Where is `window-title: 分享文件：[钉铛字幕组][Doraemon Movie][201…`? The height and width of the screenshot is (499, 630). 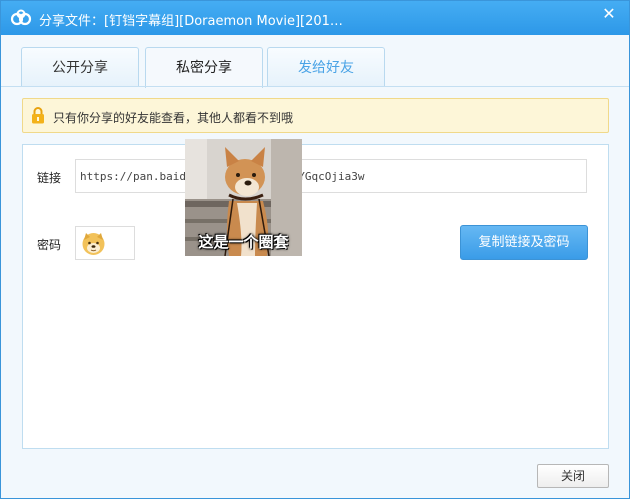 window-title: 分享文件：[钉铛字幕组][Doraemon Movie][201… is located at coordinates (191, 21).